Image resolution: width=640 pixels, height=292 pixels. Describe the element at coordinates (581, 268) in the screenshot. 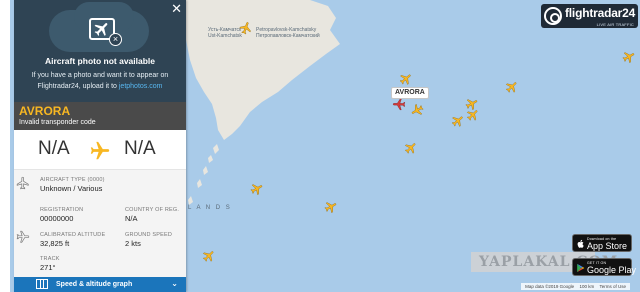

I see `google-play-icon` at that location.